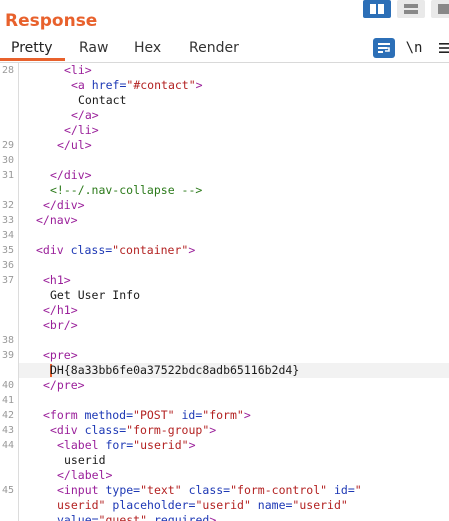  Describe the element at coordinates (224, 70) in the screenshot. I see `code-line: 28 <li>` at that location.